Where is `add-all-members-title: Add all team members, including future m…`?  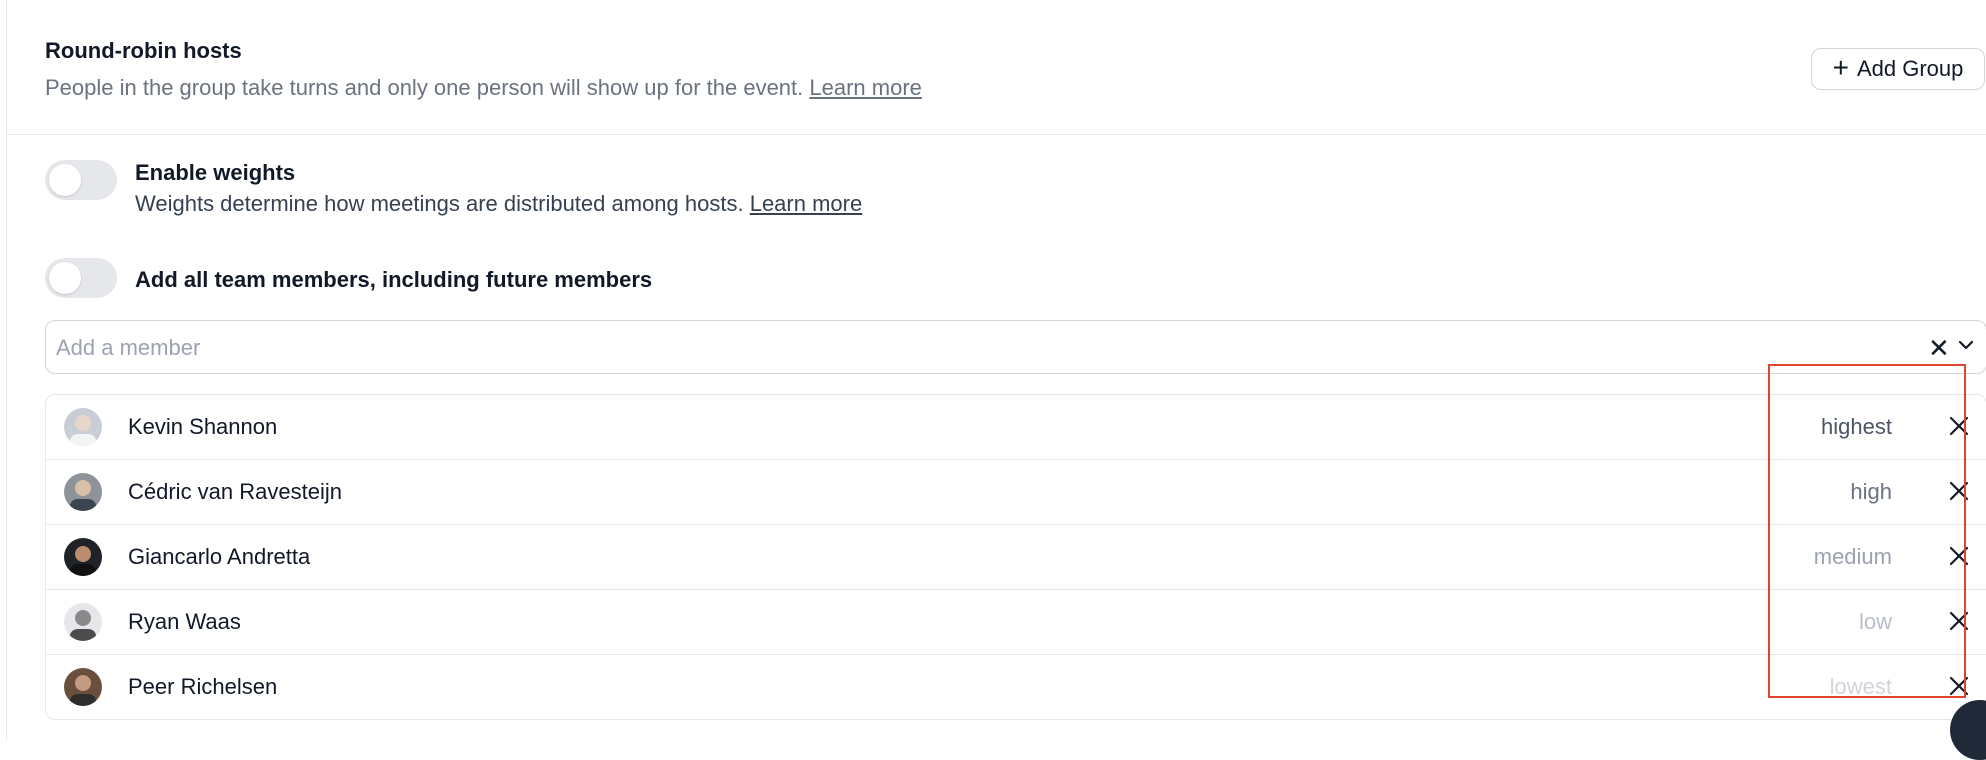 add-all-members-title: Add all team members, including future m… is located at coordinates (394, 279).